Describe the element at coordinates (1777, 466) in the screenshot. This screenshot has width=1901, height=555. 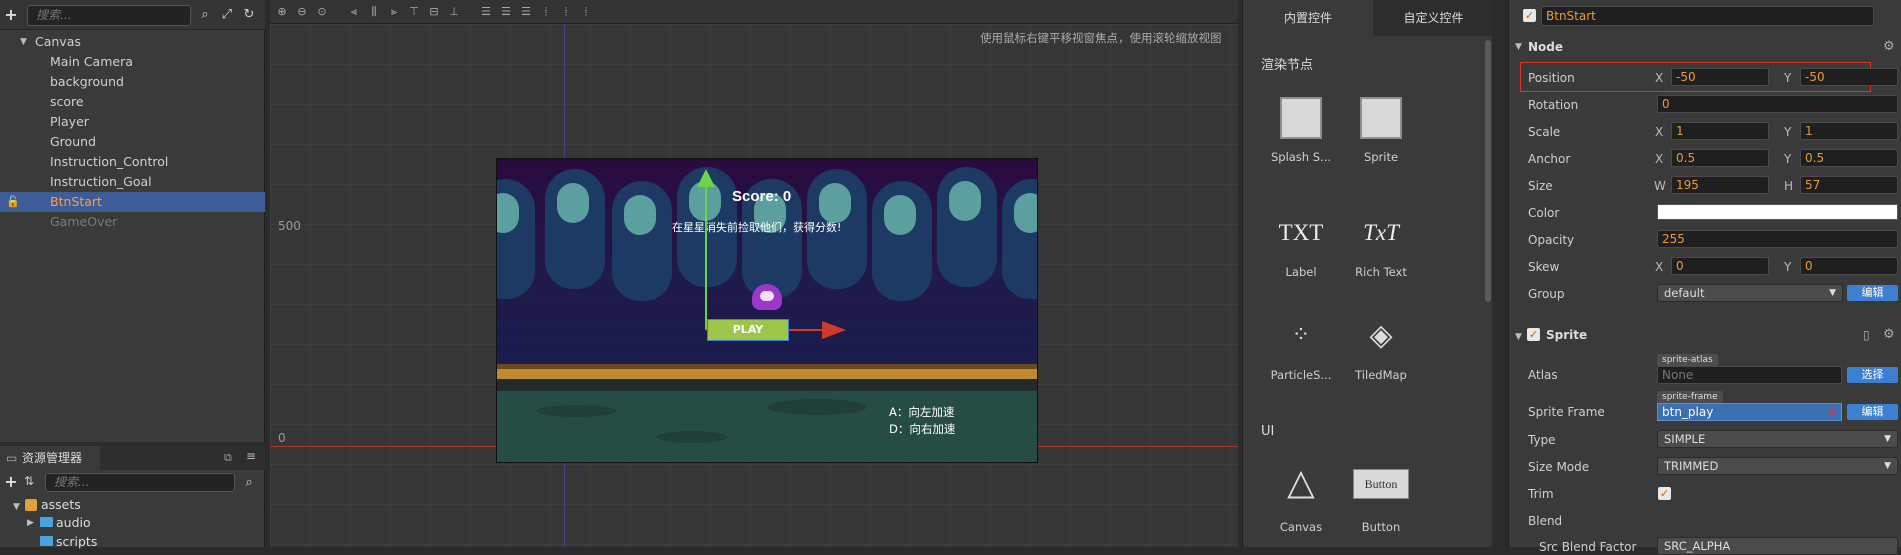
I see `size-mode-select: TRIMMED ▼` at that location.